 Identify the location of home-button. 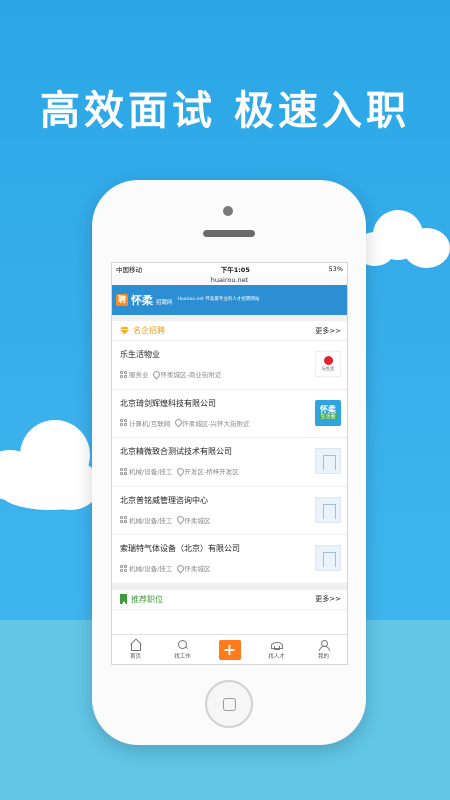
(229, 704).